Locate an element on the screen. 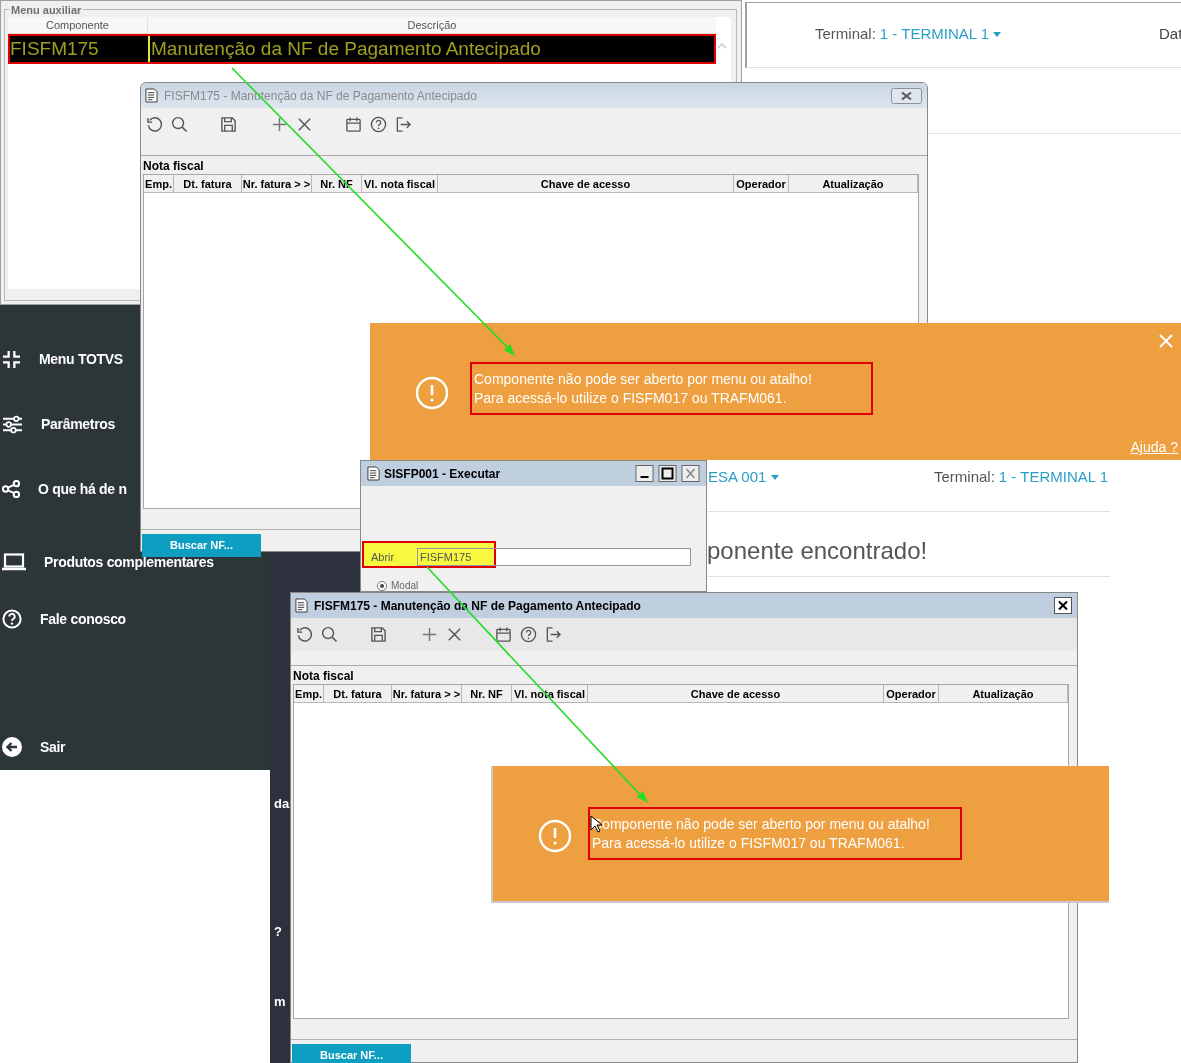  text-fragment: ? is located at coordinates (278, 932).